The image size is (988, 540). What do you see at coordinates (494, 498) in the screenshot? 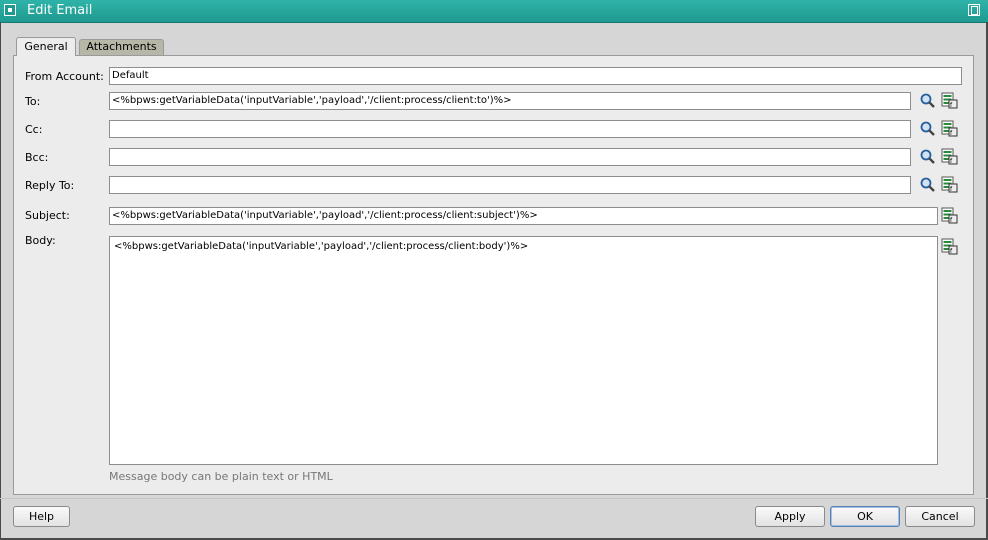
I see `button-bar-separator` at bounding box center [494, 498].